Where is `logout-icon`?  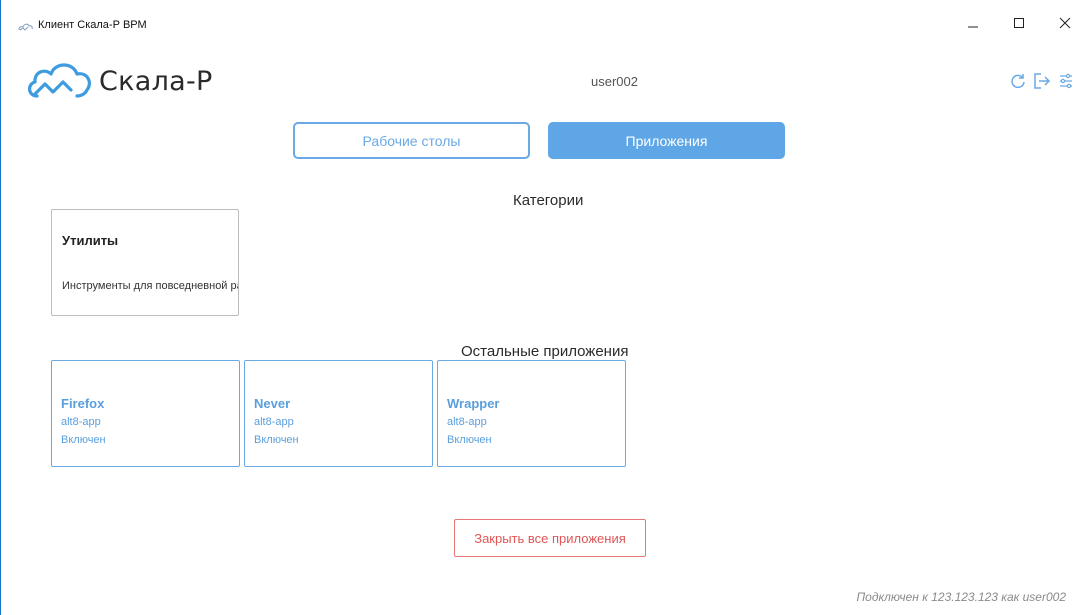 logout-icon is located at coordinates (1042, 81).